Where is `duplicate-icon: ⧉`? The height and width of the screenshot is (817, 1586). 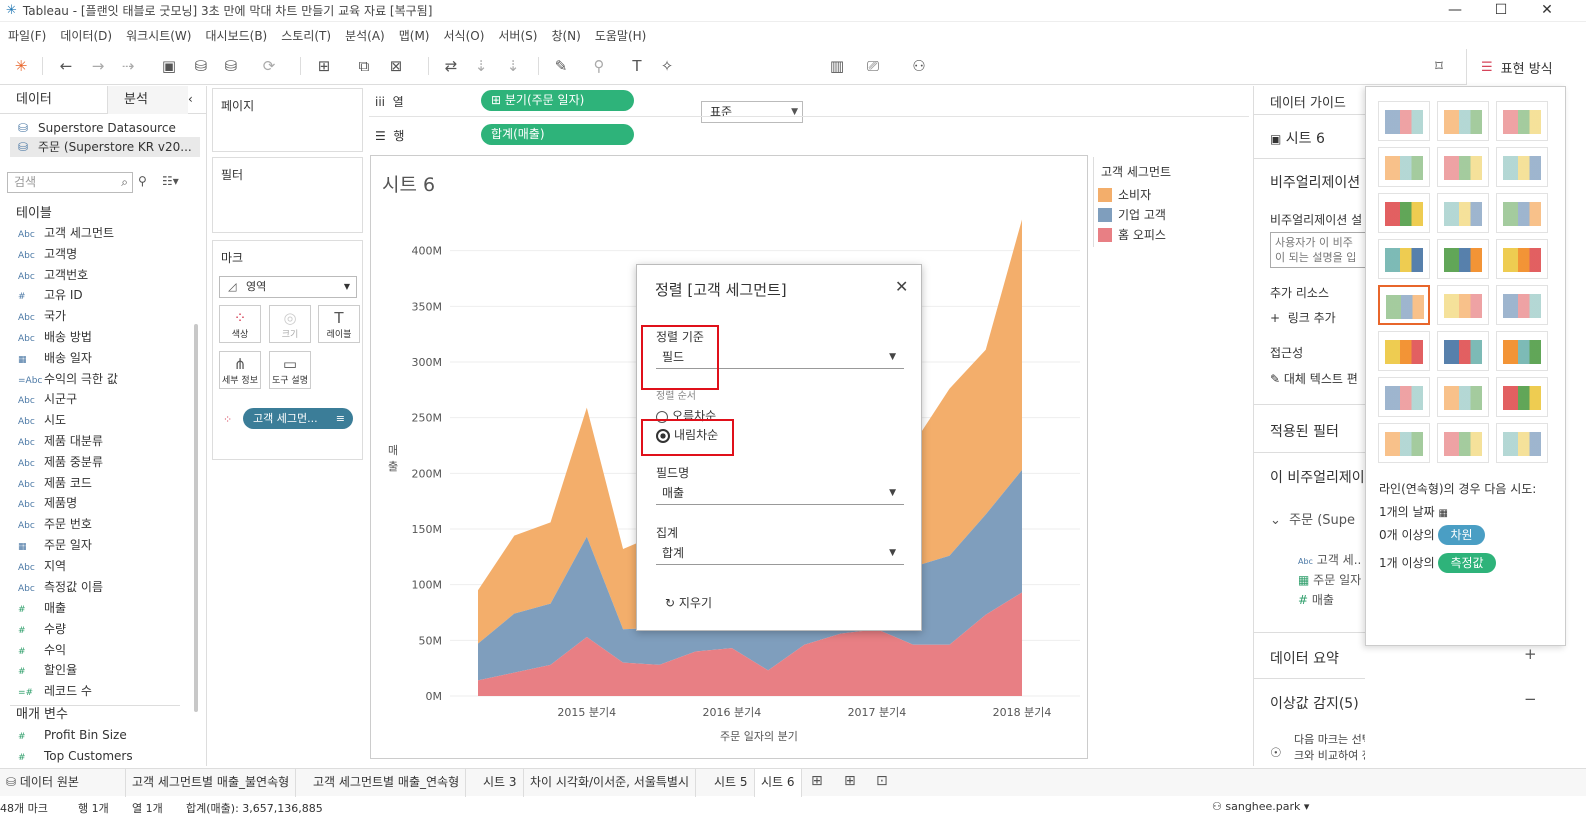 duplicate-icon: ⧉ is located at coordinates (364, 66).